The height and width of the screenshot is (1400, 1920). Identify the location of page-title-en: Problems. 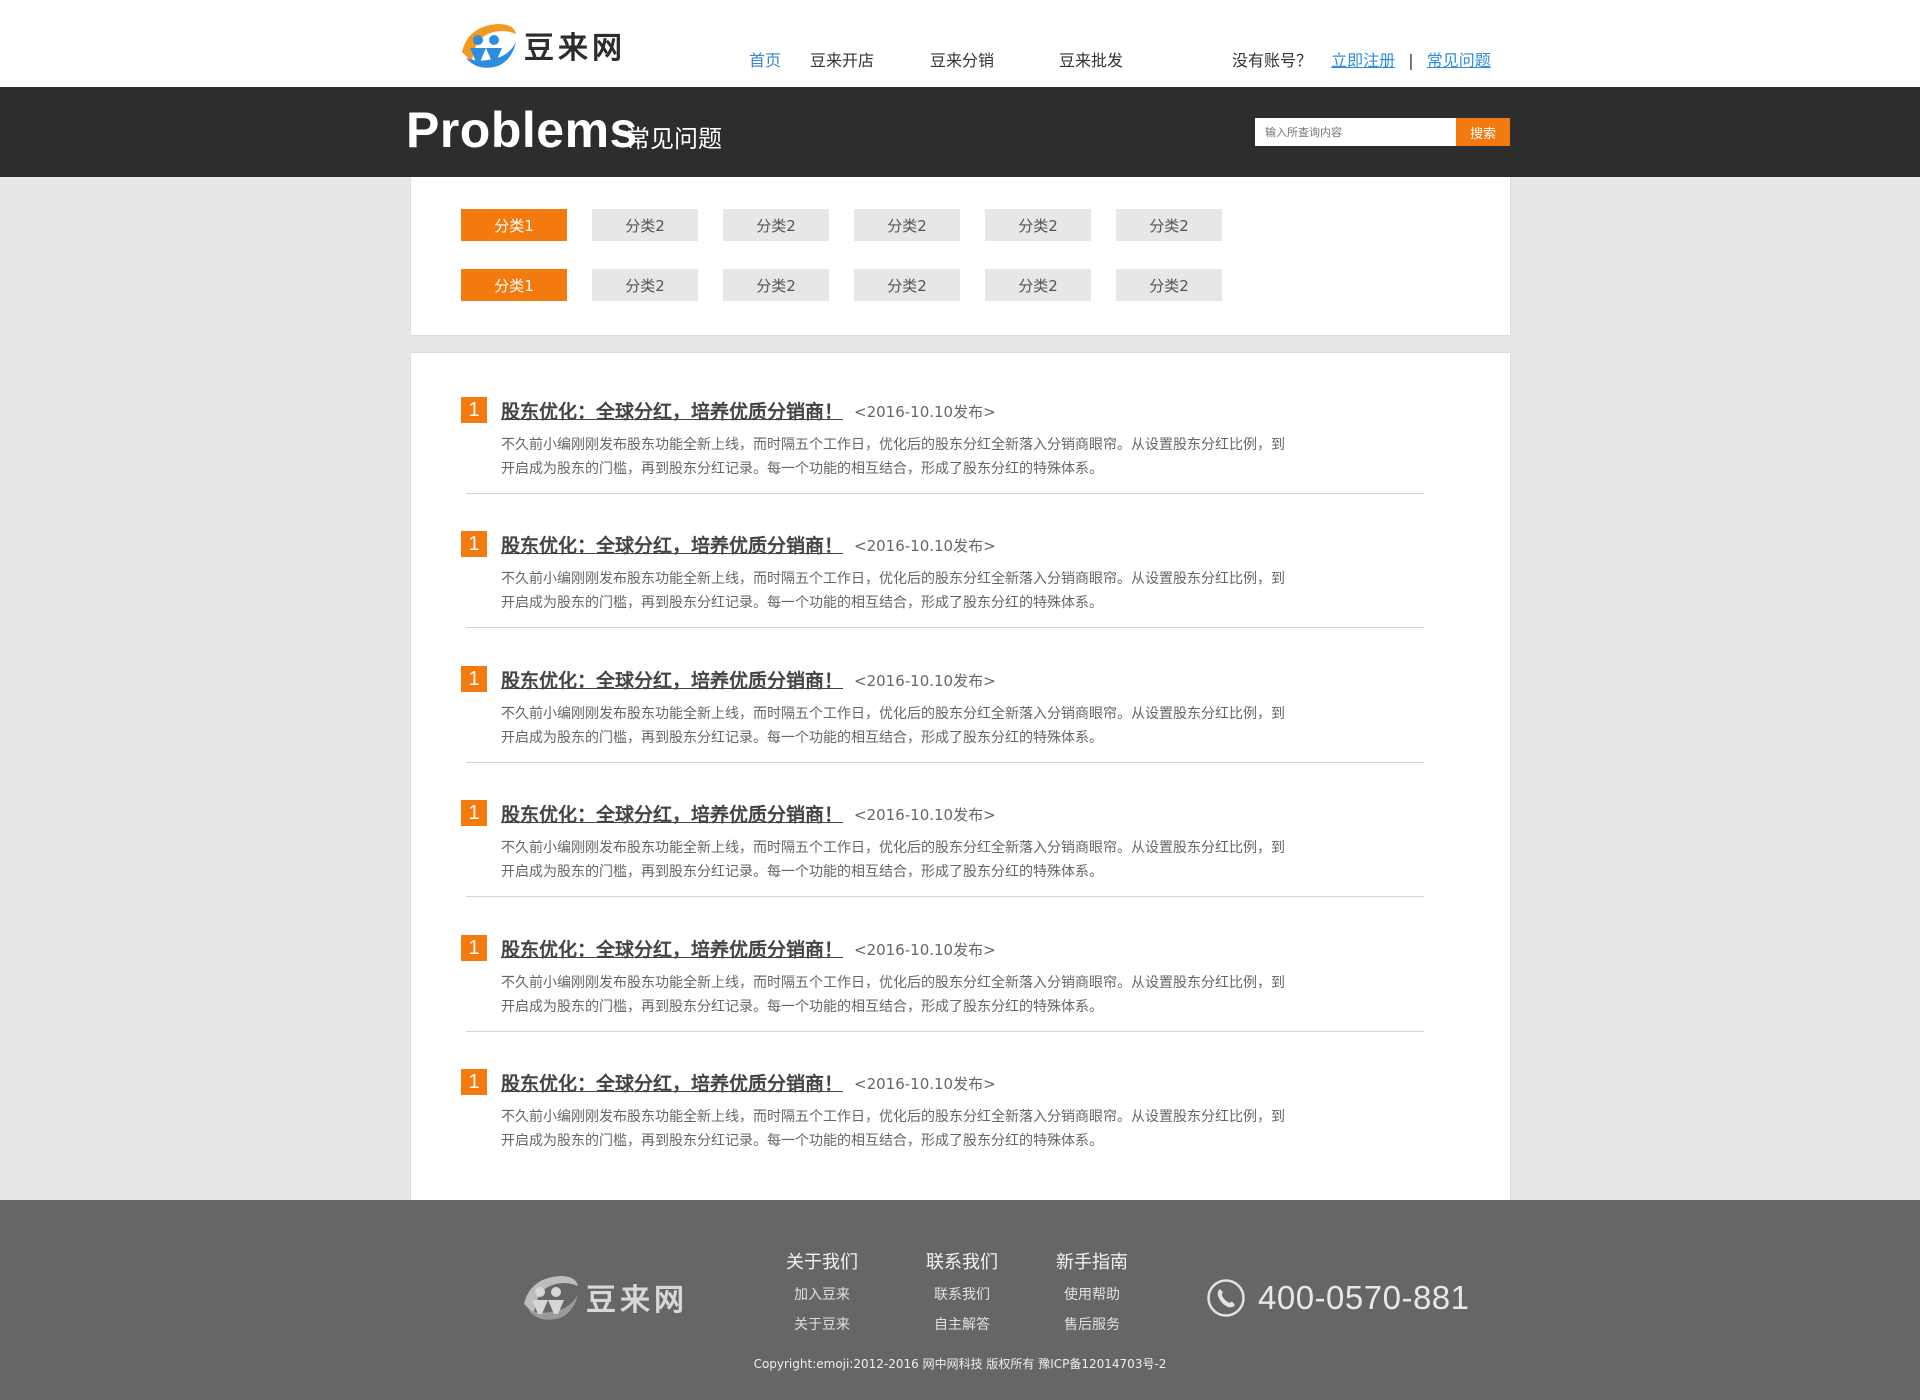
(522, 130).